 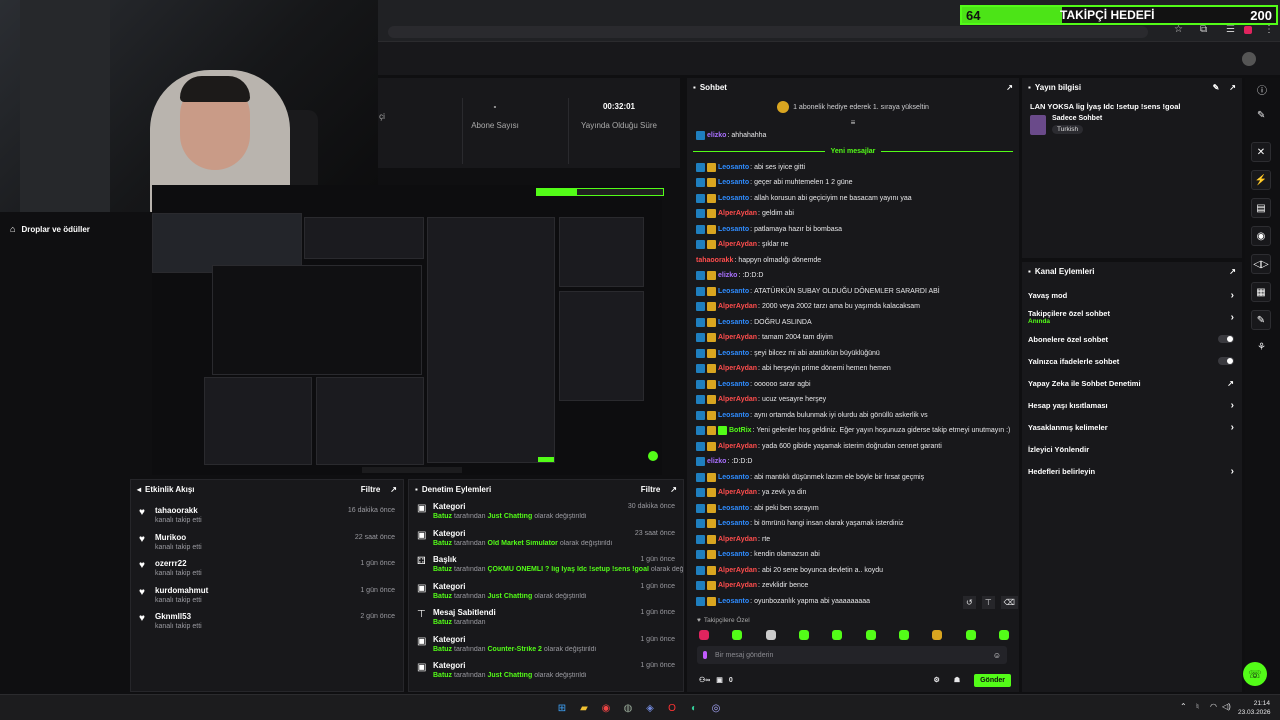 What do you see at coordinates (853, 323) in the screenshot?
I see `chat-message: Leosanto: DOĞRU ASLINDA` at bounding box center [853, 323].